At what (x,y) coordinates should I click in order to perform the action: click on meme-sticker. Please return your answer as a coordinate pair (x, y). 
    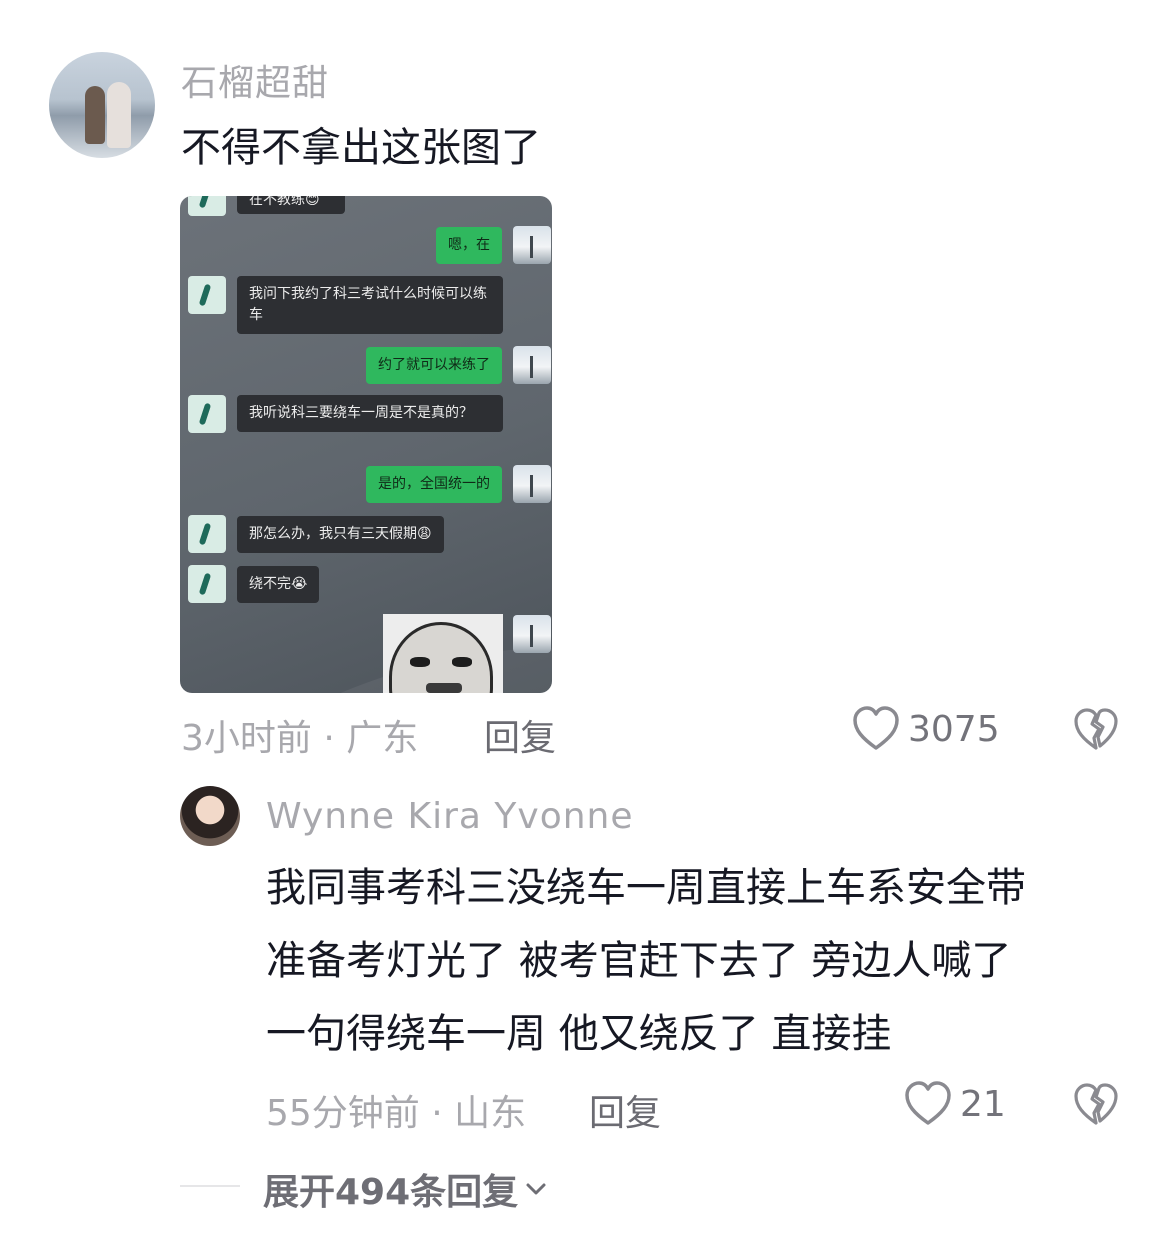
    Looking at the image, I should click on (443, 653).